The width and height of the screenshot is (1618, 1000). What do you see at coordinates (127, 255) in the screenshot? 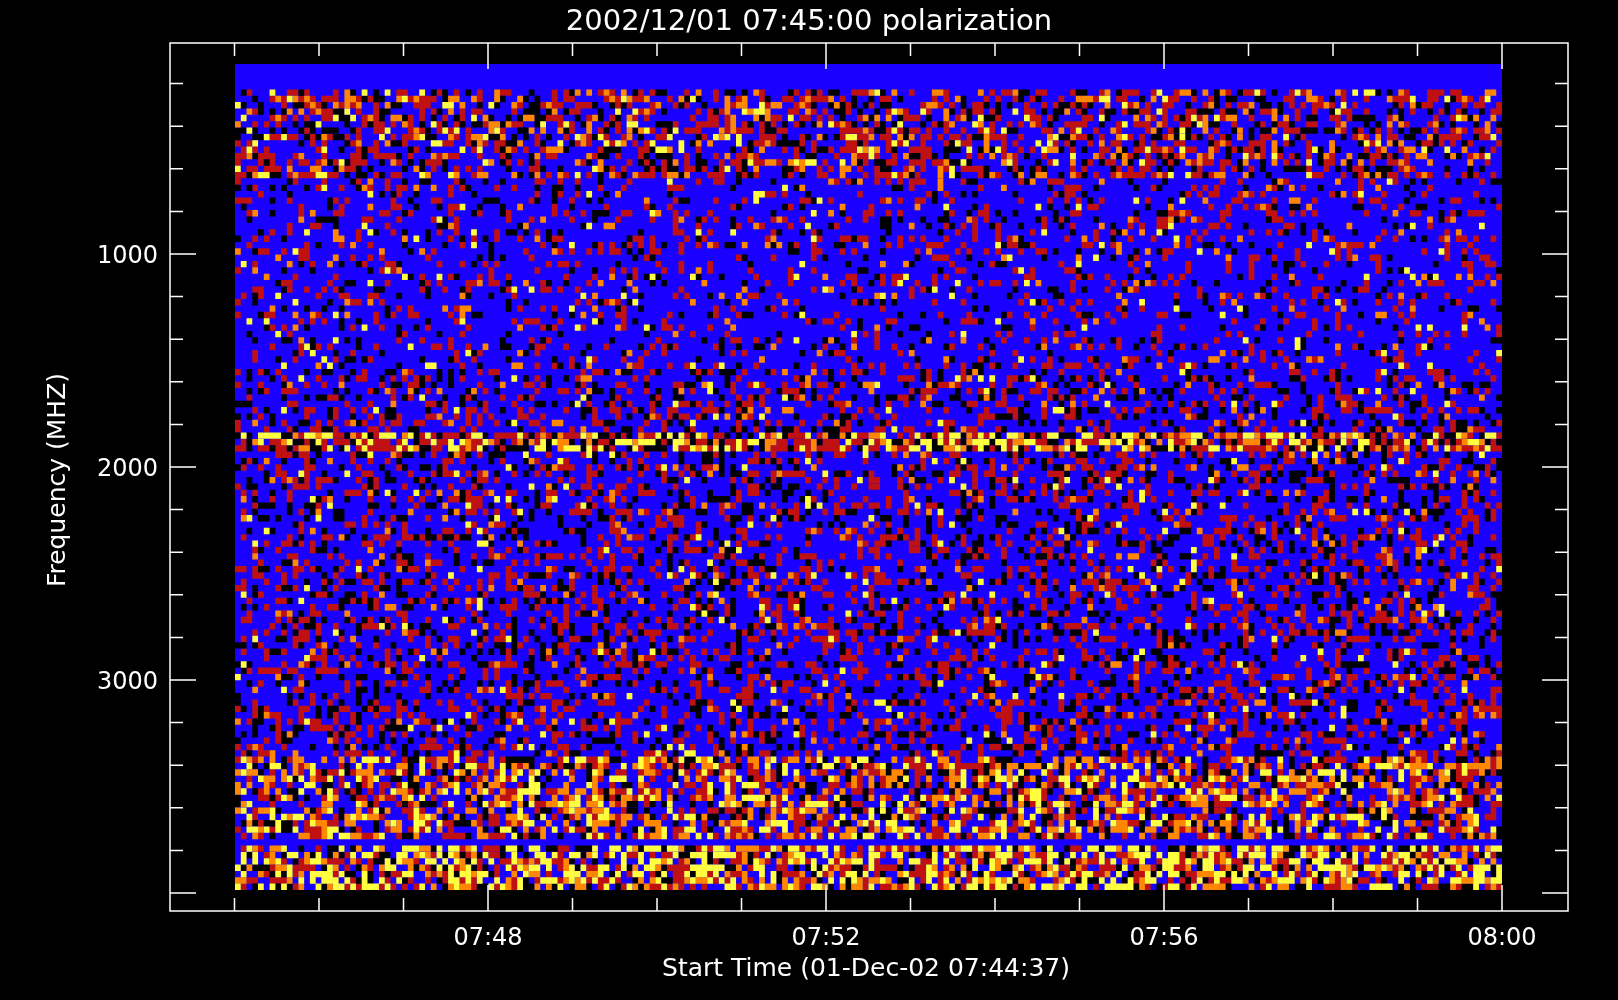
I see `y-tick-label: 1000` at bounding box center [127, 255].